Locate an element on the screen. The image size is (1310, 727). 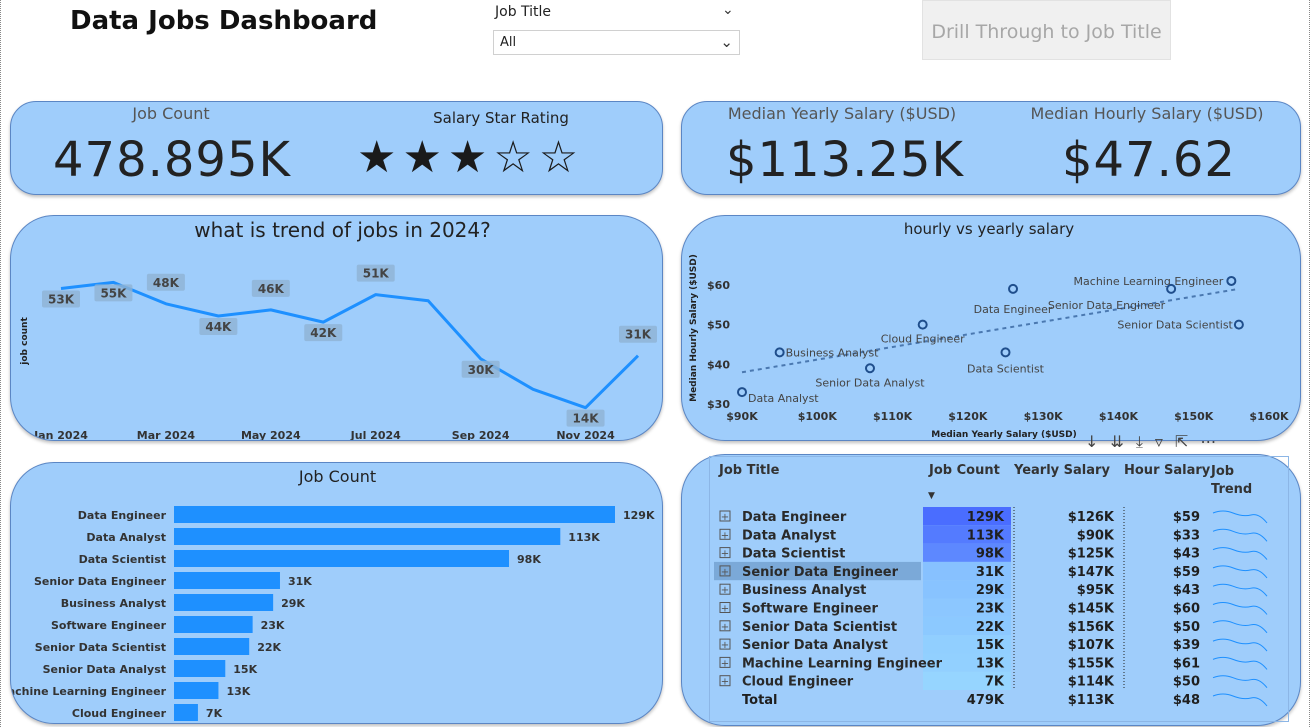
table-cell-hourly: $39 is located at coordinates (1186, 645).